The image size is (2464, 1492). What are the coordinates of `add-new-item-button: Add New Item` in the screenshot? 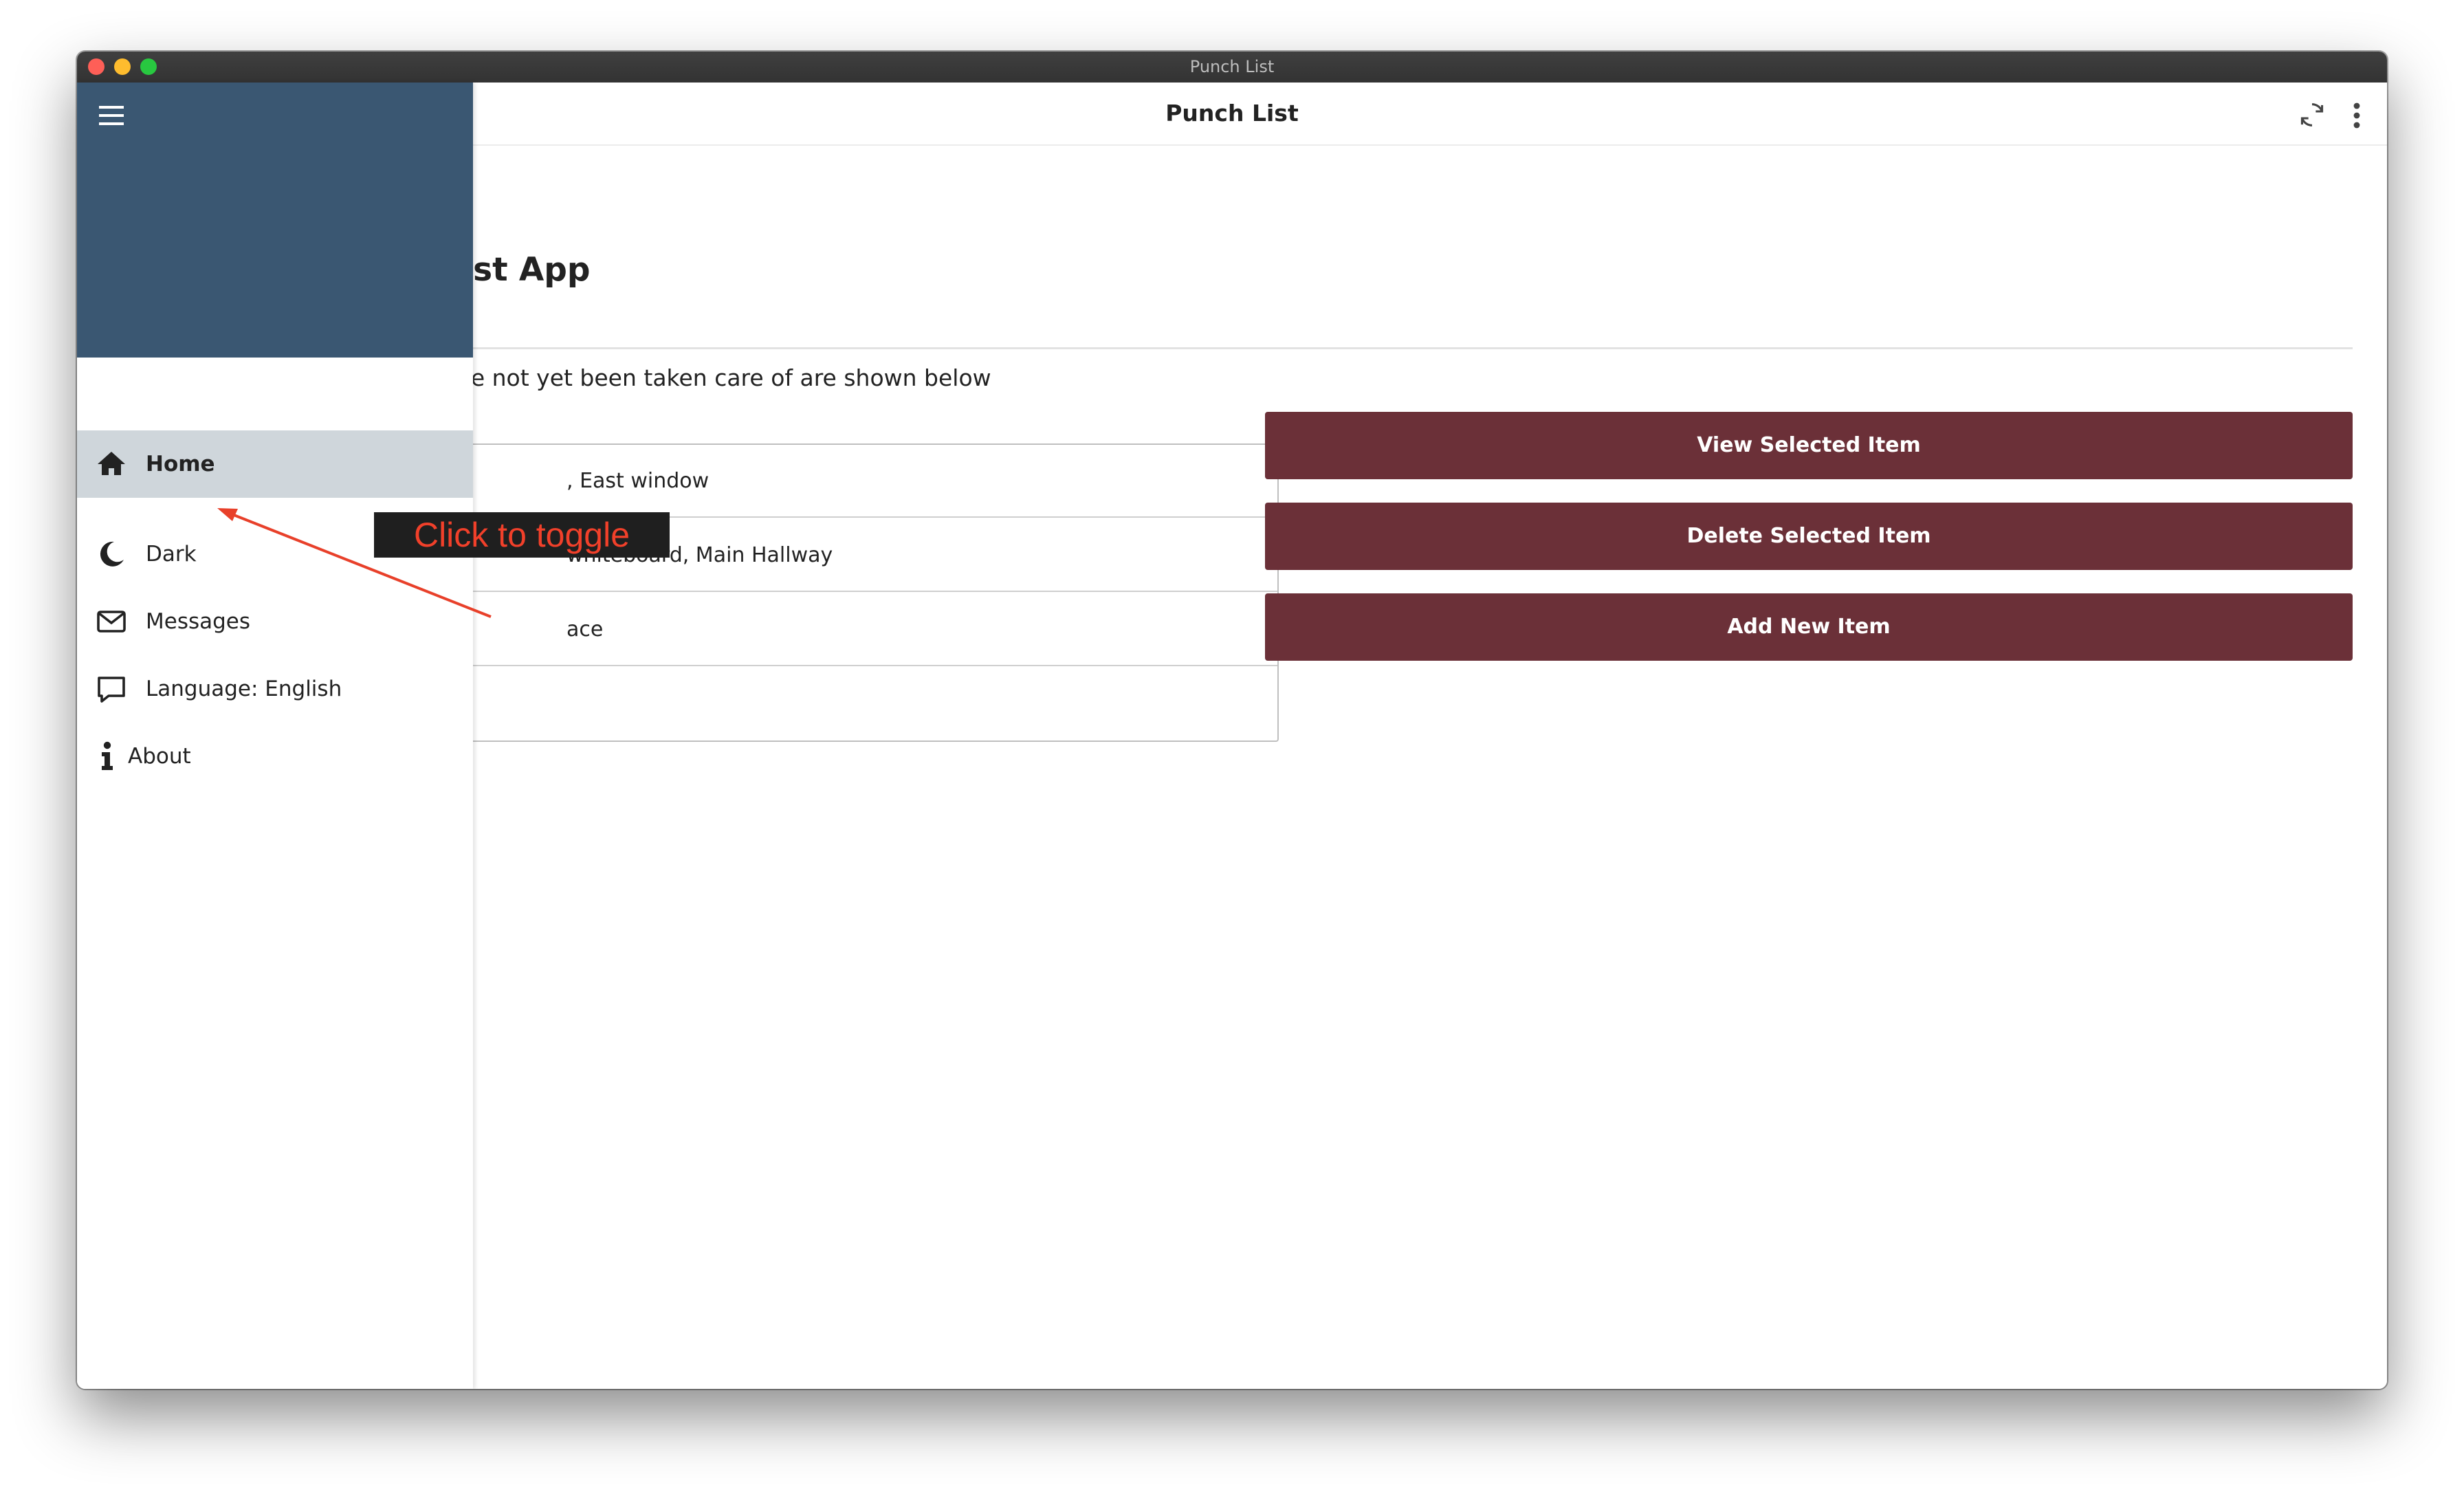 It's located at (1809, 627).